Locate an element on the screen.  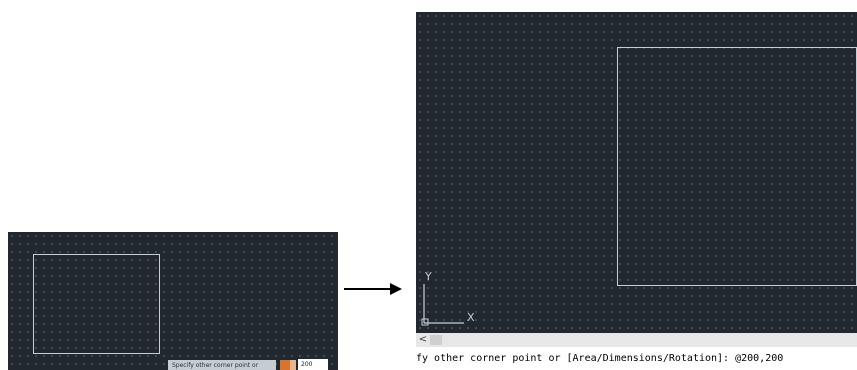
dynamic-input-arrow-shade is located at coordinates (293, 365).